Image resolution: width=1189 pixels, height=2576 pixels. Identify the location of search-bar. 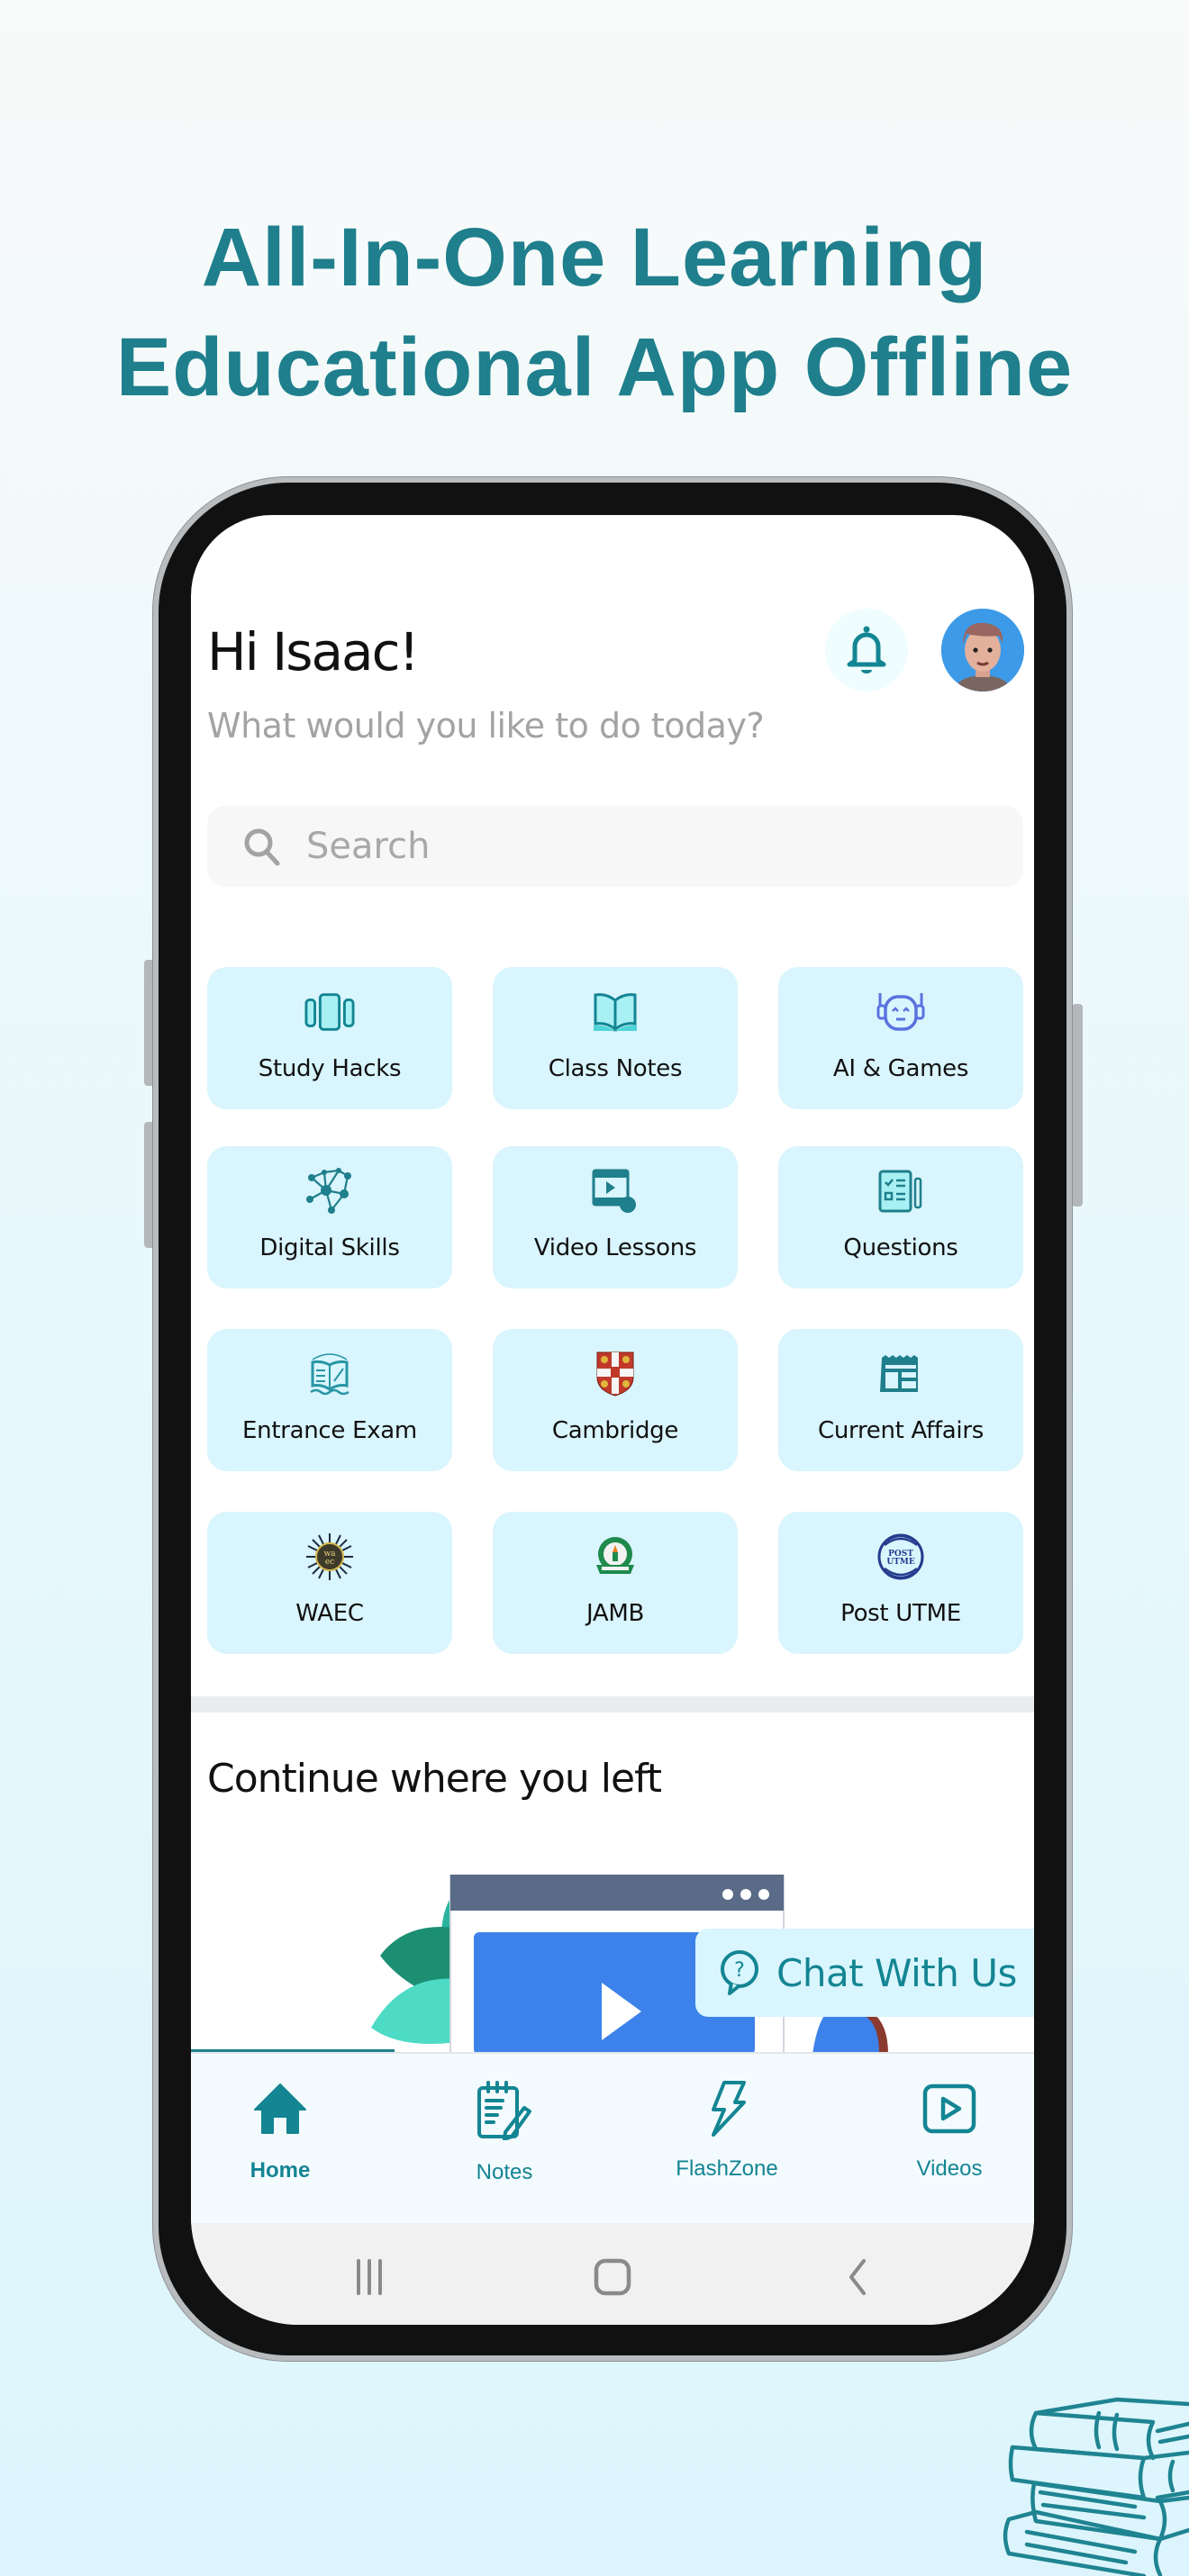
(615, 846).